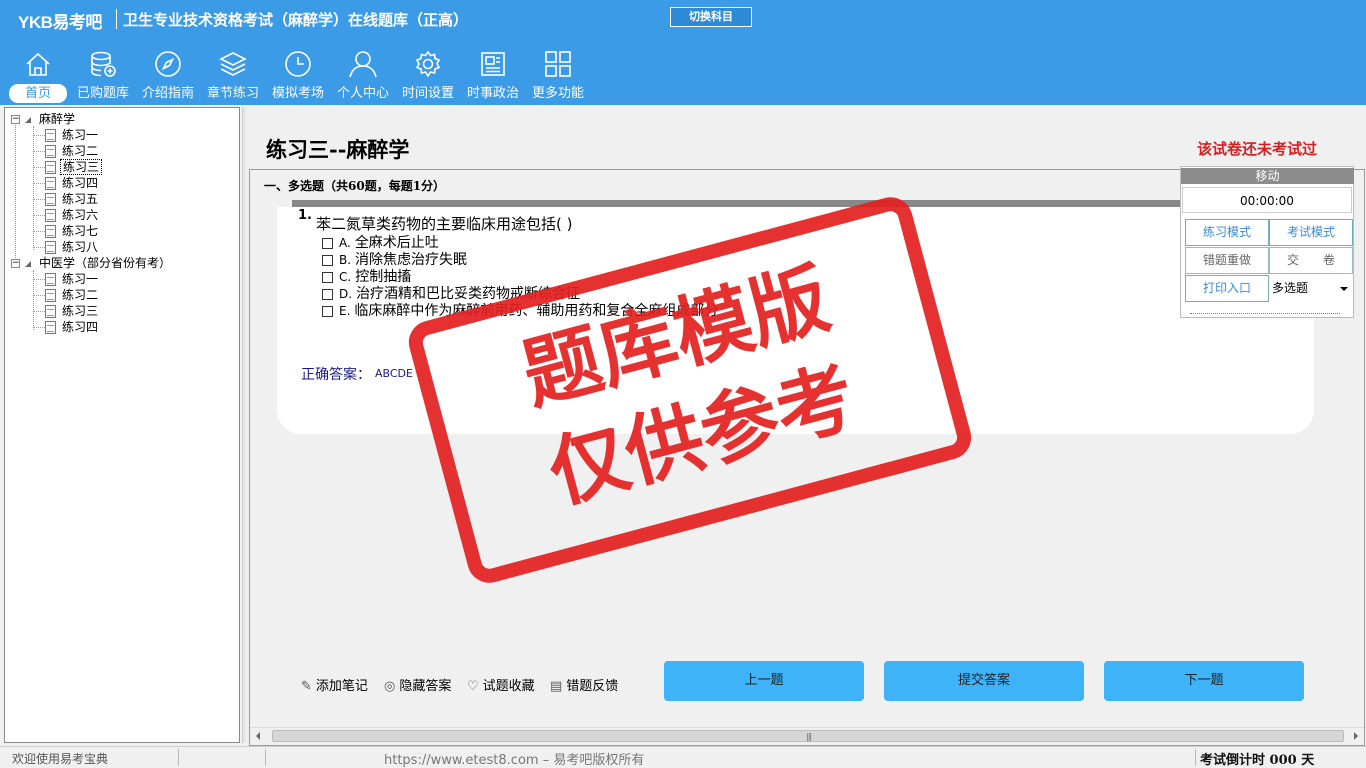  I want to click on nav-more: 更多功能, so click(558, 75).